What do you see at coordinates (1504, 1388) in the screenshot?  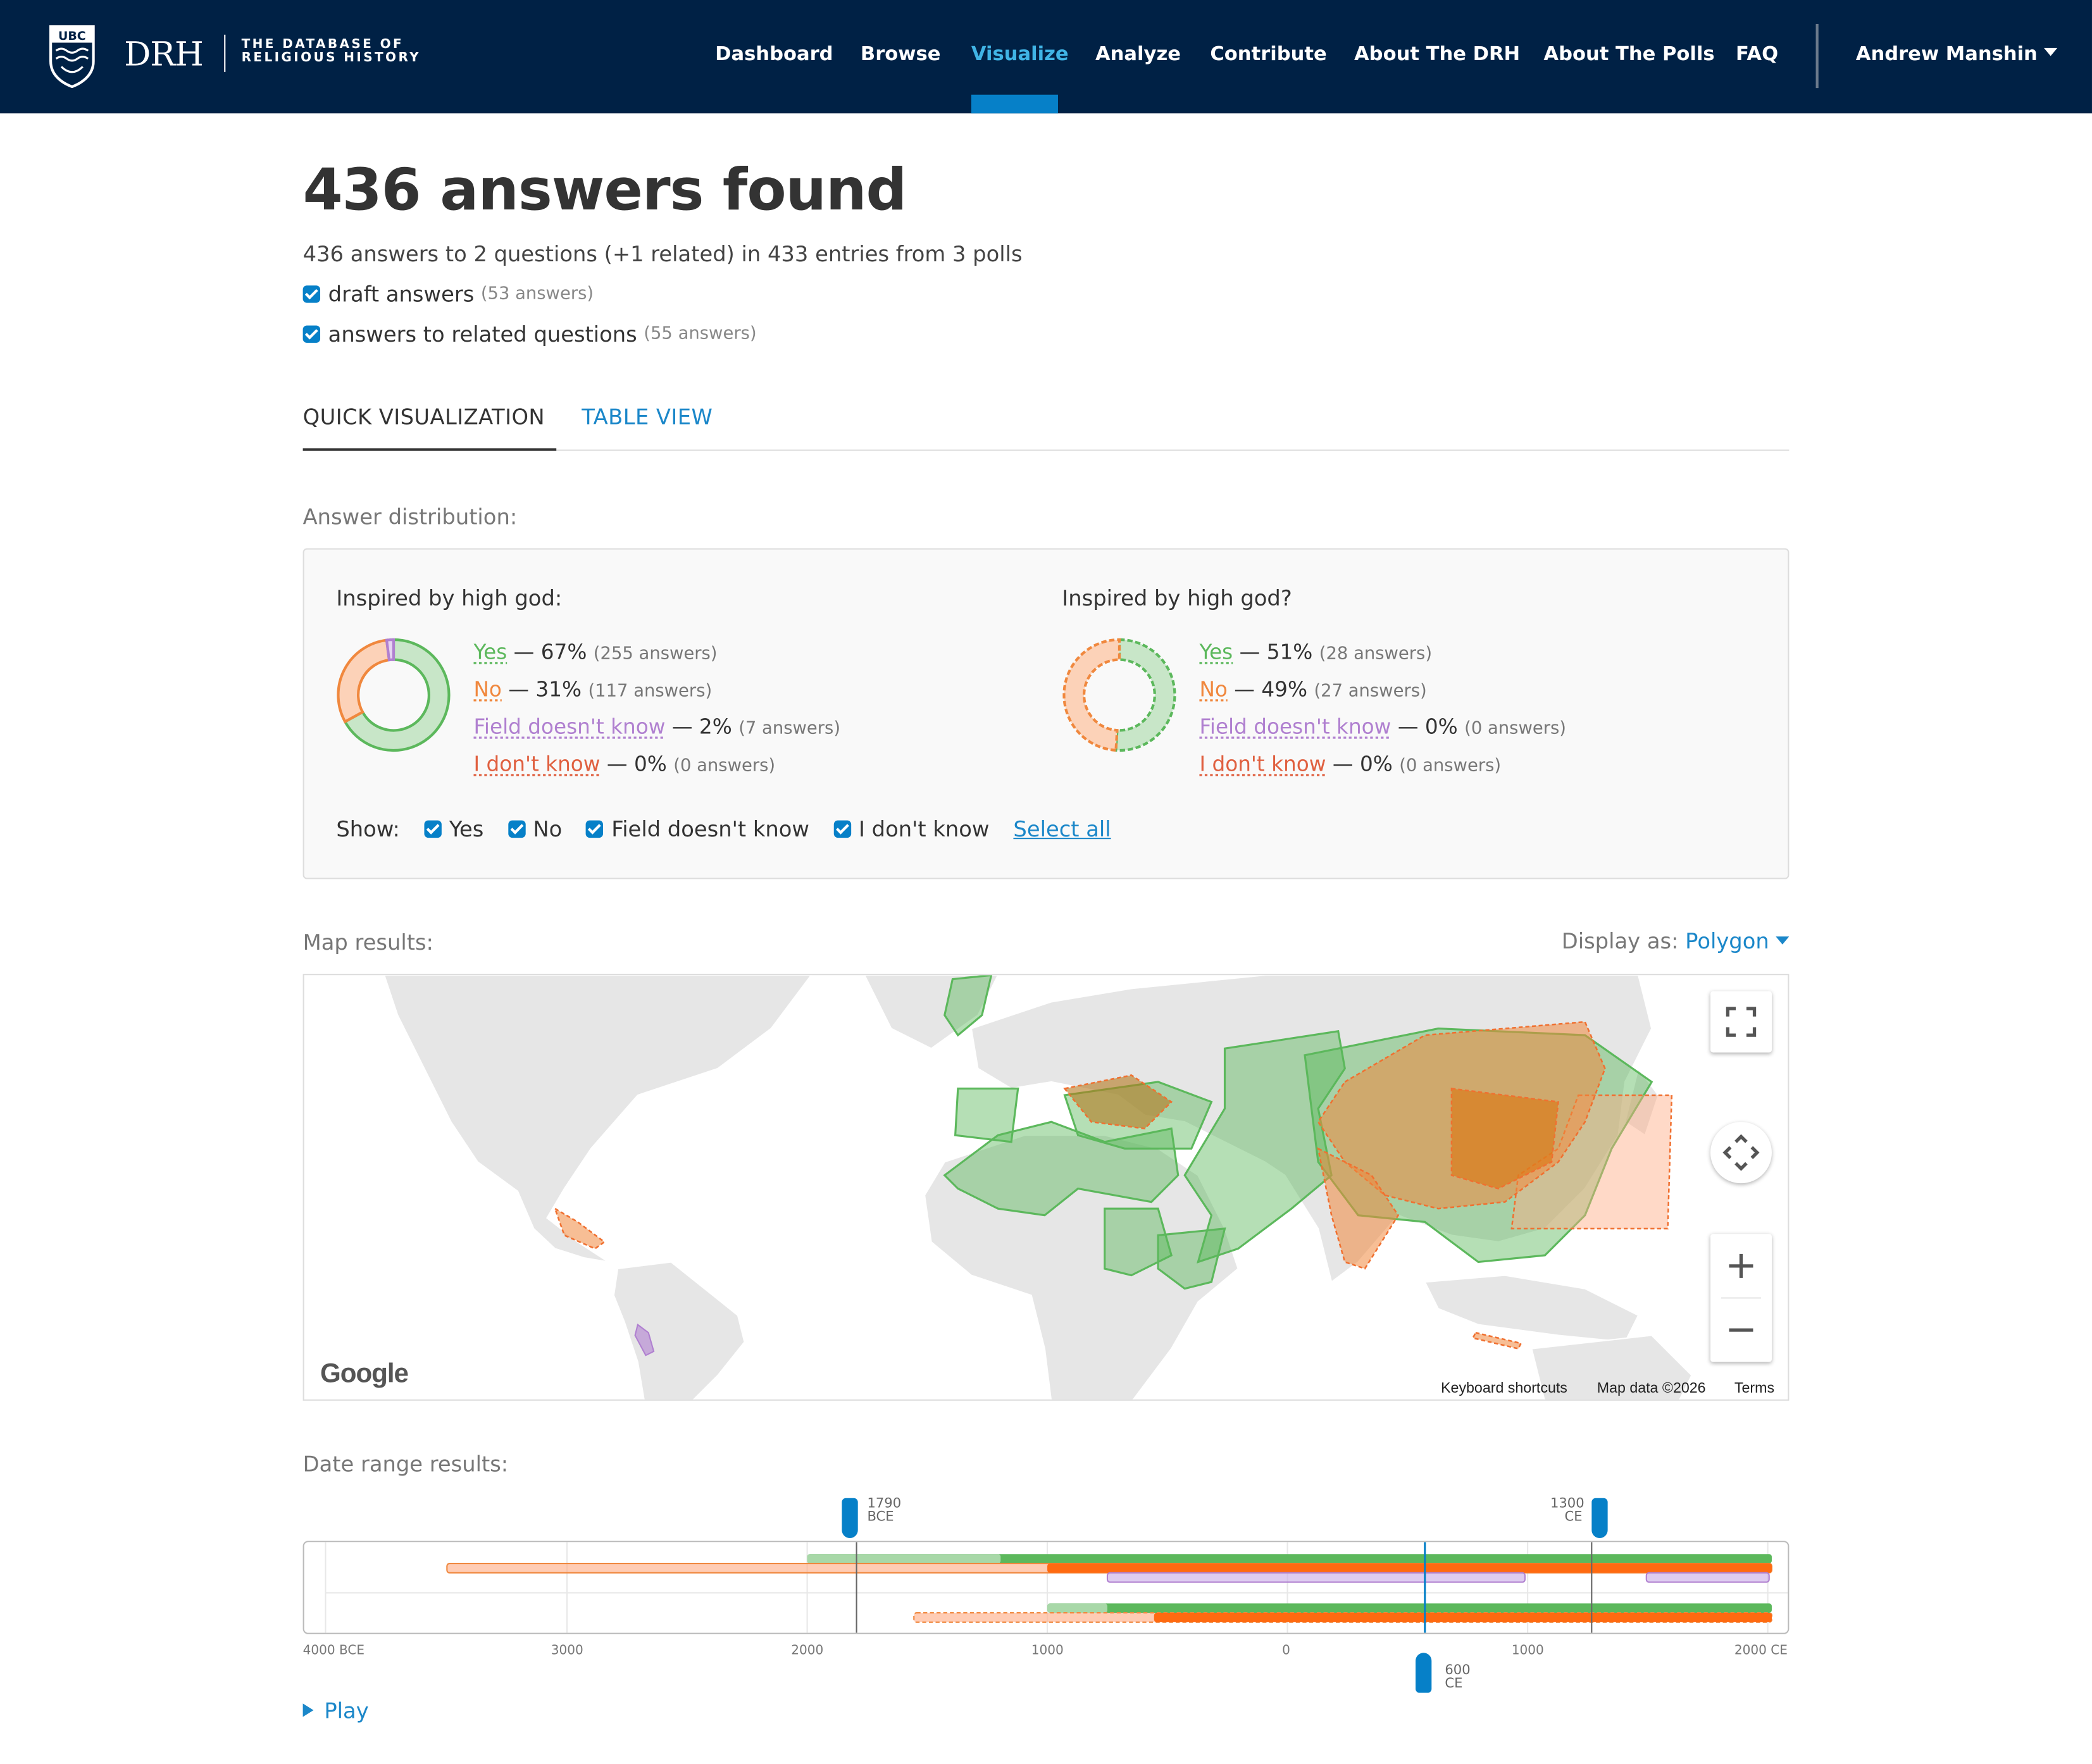 I see `keyboard-shortcuts-link: Keyboard shortcuts` at bounding box center [1504, 1388].